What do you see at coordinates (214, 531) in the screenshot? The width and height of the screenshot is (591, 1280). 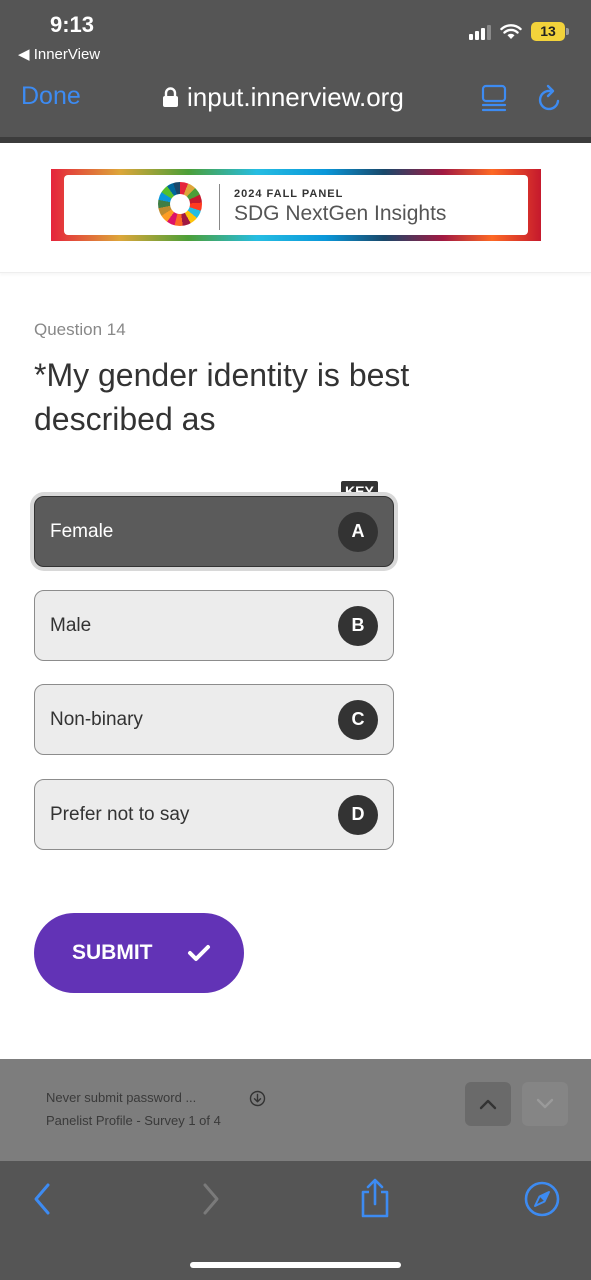 I see `option-female: Female A` at bounding box center [214, 531].